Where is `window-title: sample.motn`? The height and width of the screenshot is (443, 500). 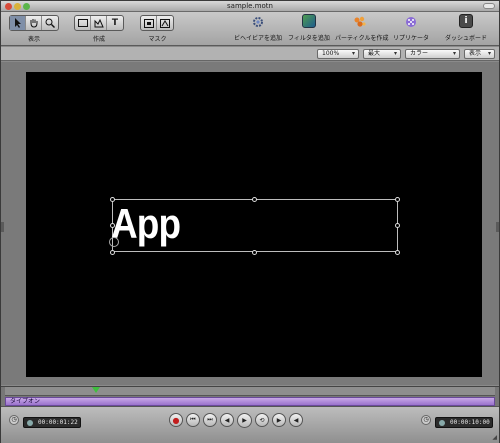 window-title: sample.motn is located at coordinates (250, 6).